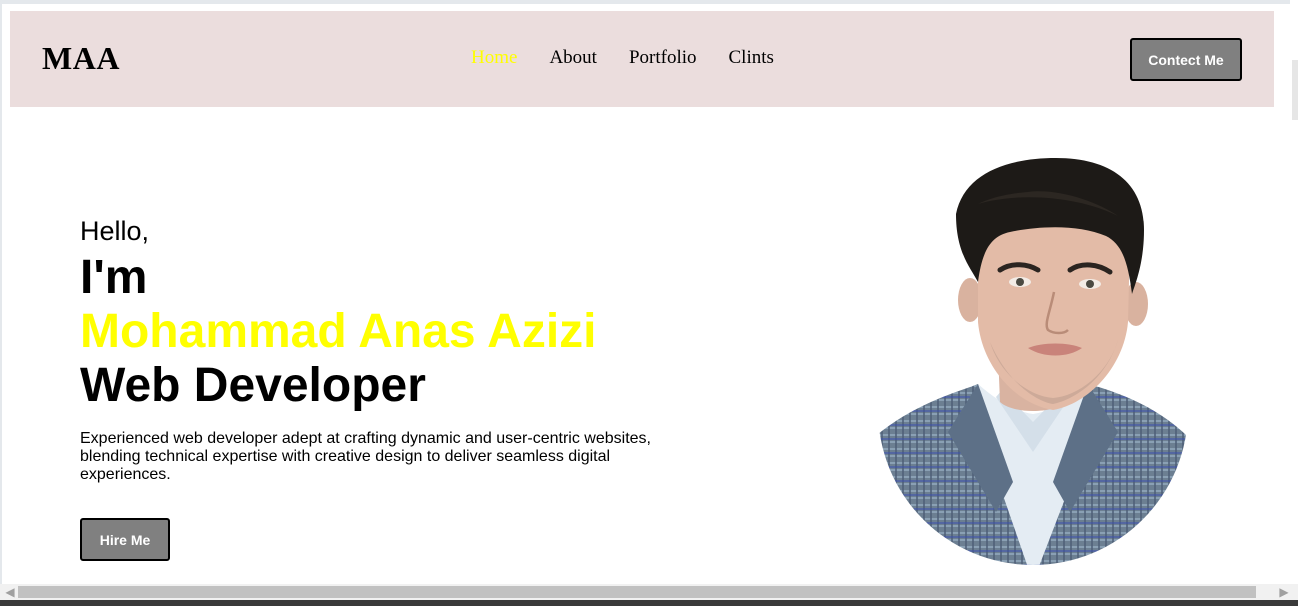  What do you see at coordinates (10, 592) in the screenshot?
I see `chevron-left-icon: ◀` at bounding box center [10, 592].